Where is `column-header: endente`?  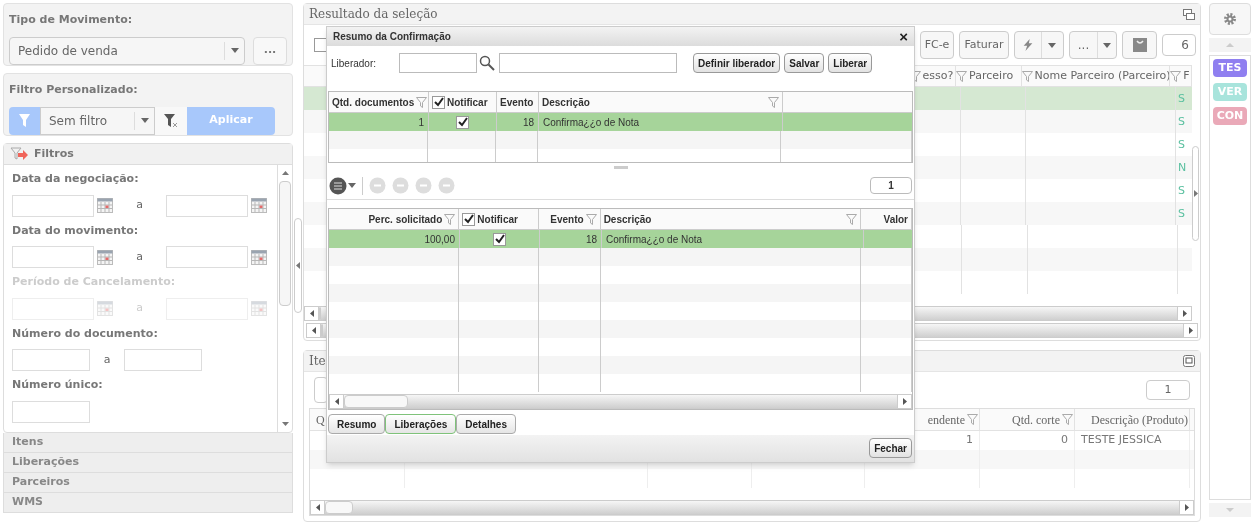
column-header: endente is located at coordinates (946, 419).